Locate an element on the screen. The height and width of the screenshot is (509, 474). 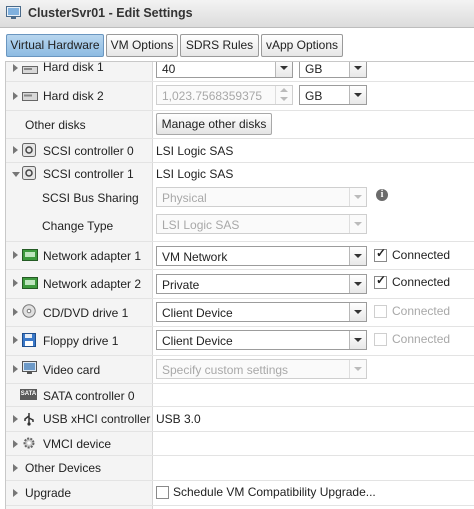
row-other-disks: Other disks Manage other disks is located at coordinates (240, 125).